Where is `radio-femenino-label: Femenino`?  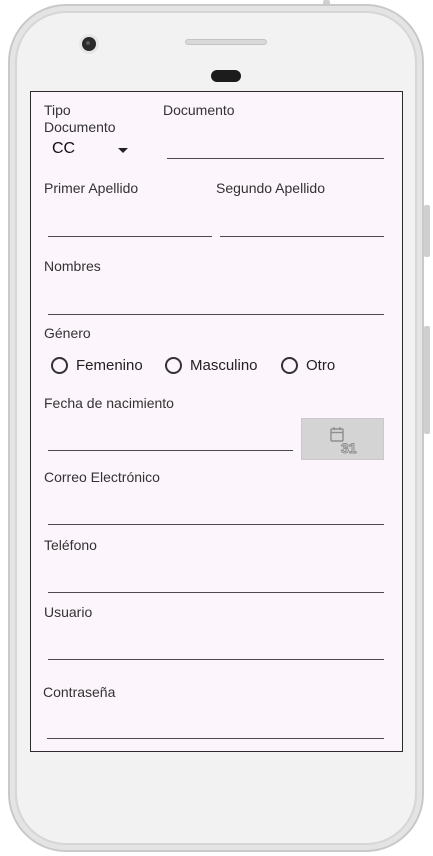 radio-femenino-label: Femenino is located at coordinates (109, 365).